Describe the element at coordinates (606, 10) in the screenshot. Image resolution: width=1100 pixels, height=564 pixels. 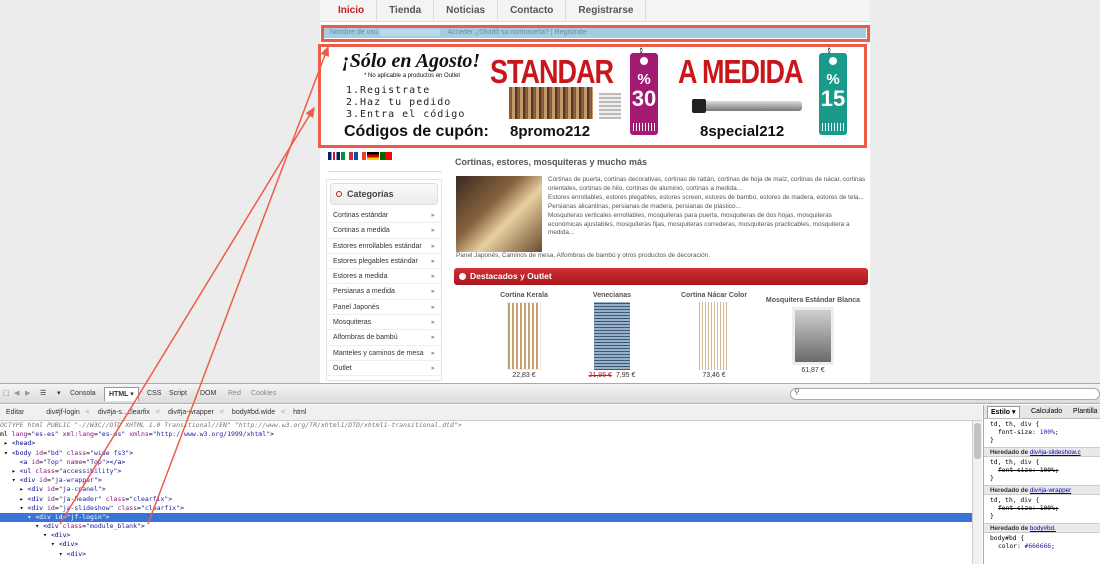
I see `nav-registrarse: Registrarse` at that location.